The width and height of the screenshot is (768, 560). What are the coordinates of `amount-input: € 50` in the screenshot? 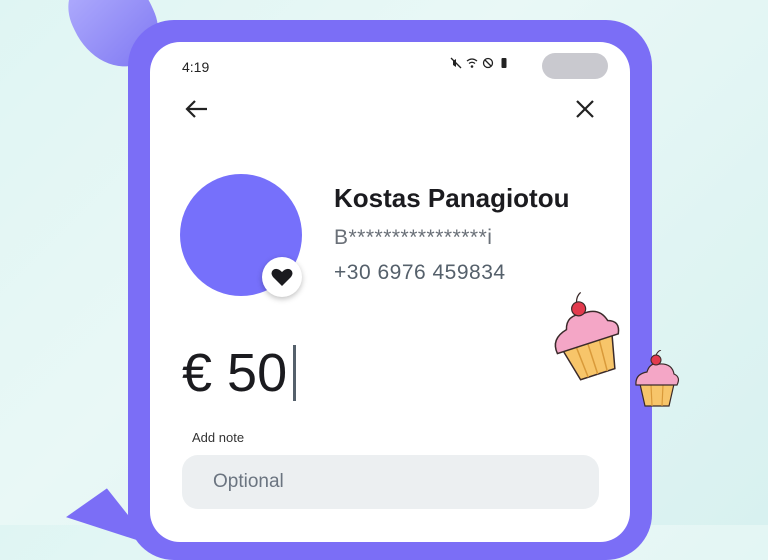 It's located at (239, 373).